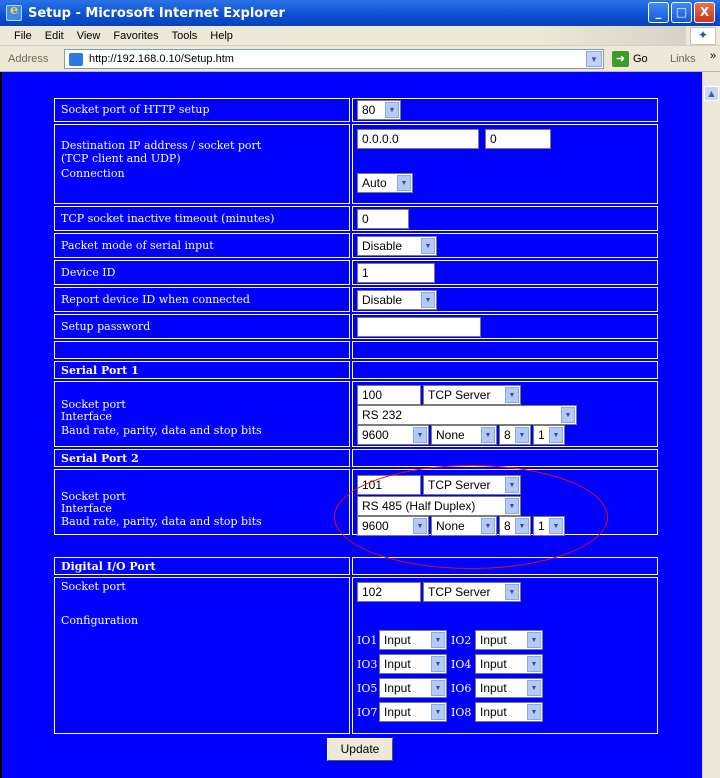  I want to click on serial1-port-input: 100, so click(389, 395).